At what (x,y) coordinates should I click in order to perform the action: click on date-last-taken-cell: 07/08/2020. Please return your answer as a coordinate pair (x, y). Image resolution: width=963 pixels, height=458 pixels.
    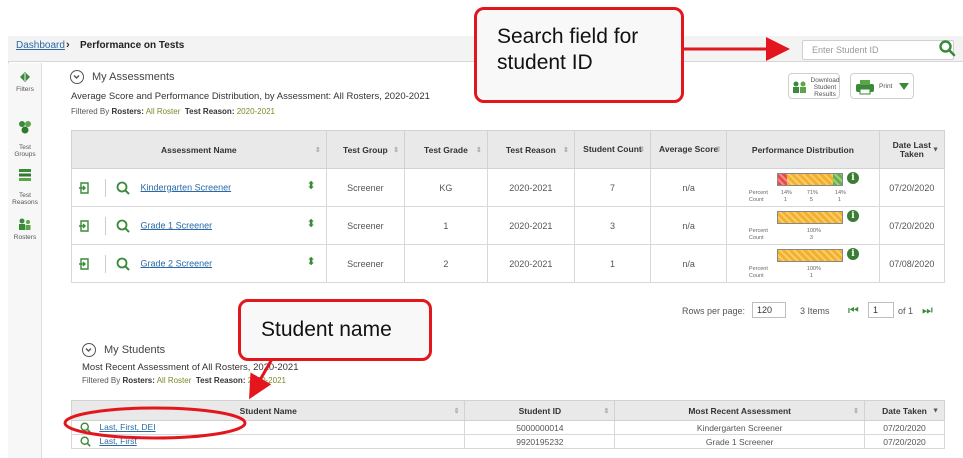
    Looking at the image, I should click on (912, 263).